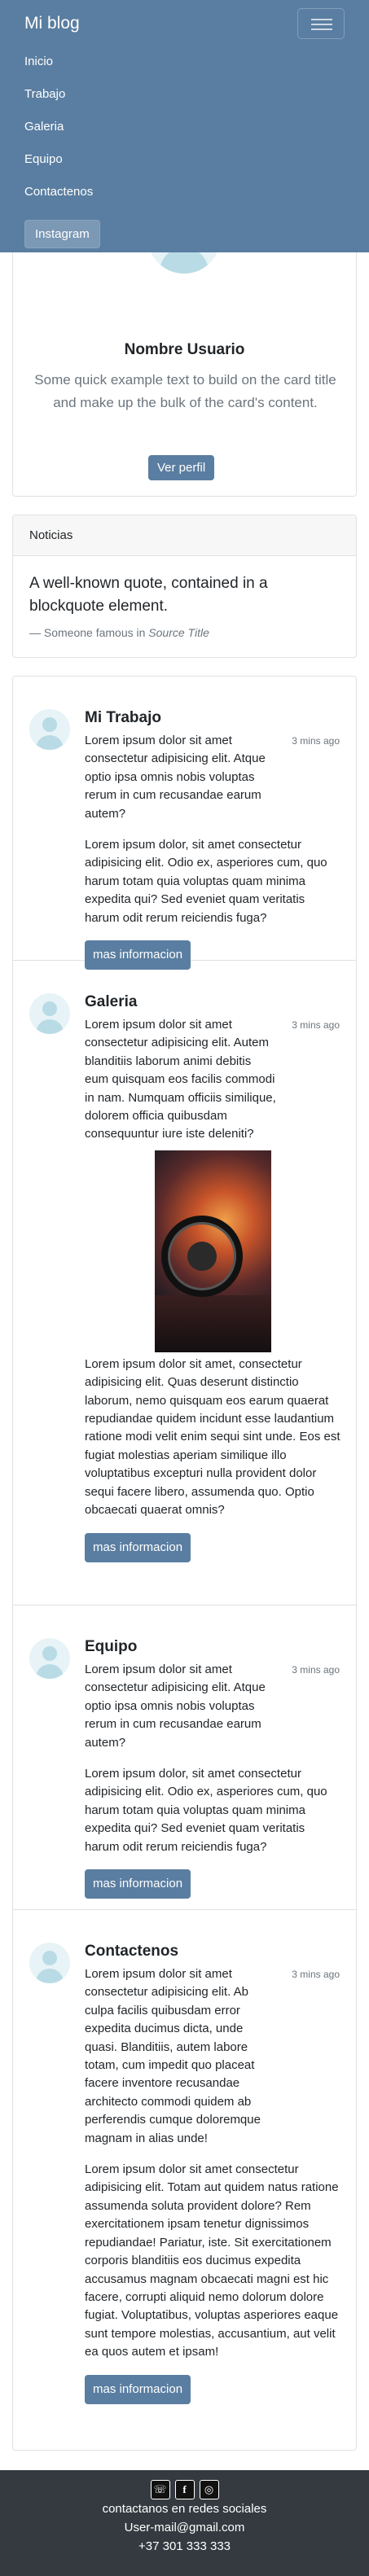  I want to click on news-source-title: Source Title, so click(178, 632).